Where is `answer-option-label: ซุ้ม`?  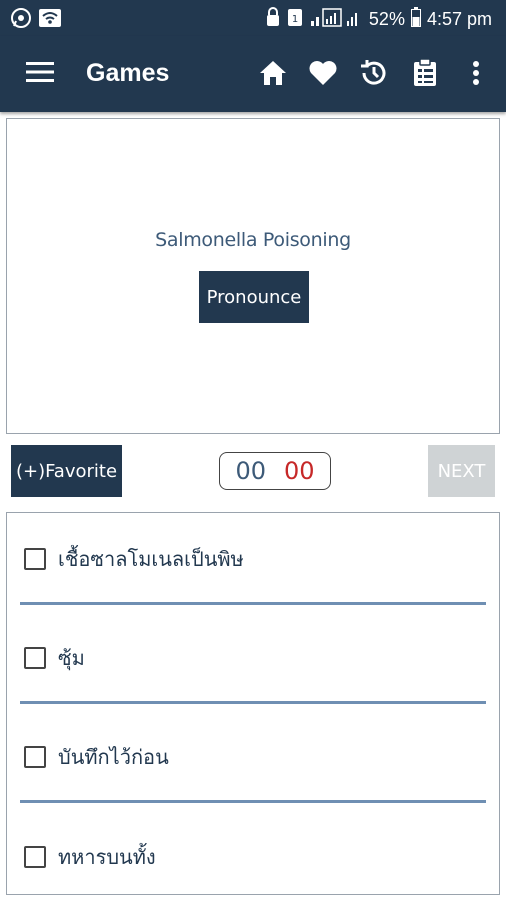
answer-option-label: ซุ้ม is located at coordinates (71, 658).